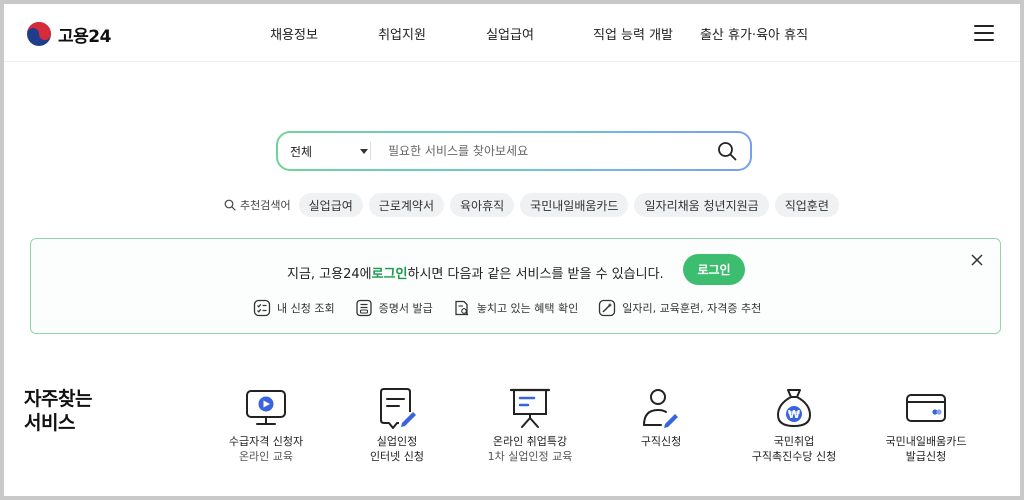  I want to click on keyword-chip: 실업급여, so click(330, 205).